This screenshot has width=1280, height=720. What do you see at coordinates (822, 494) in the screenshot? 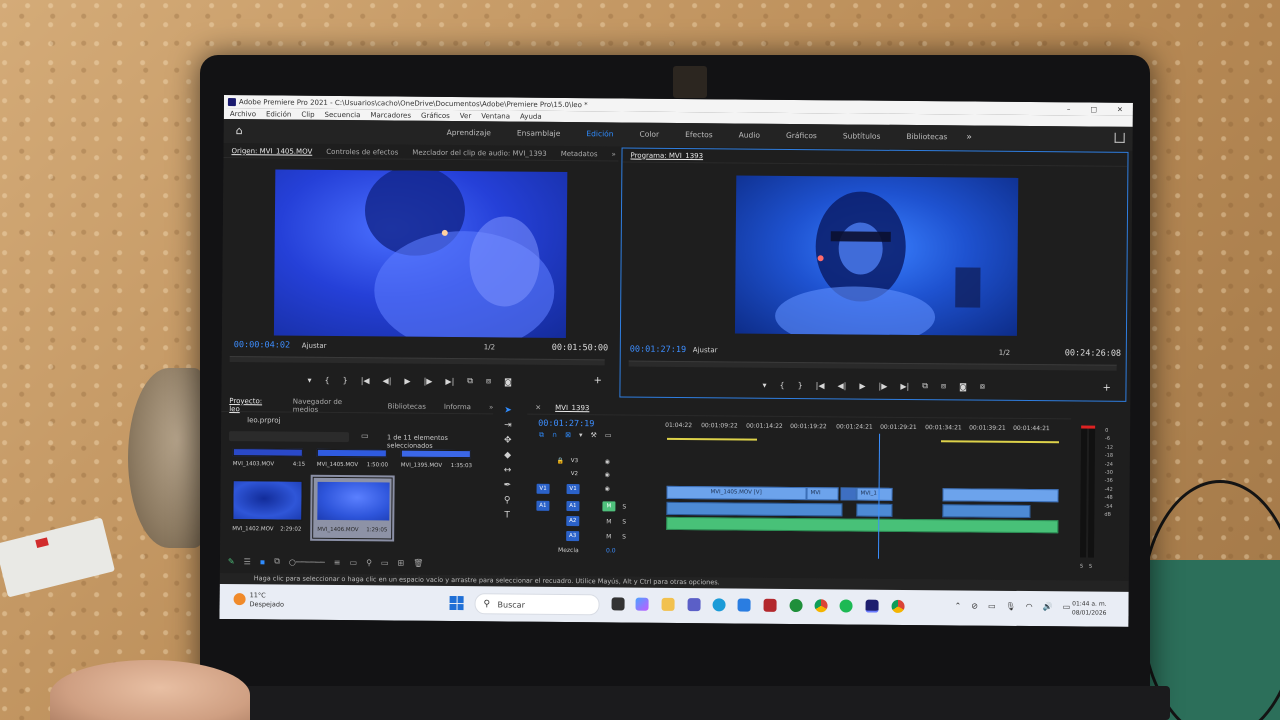
I see `clip-v1-mvi: MVI` at bounding box center [822, 494].